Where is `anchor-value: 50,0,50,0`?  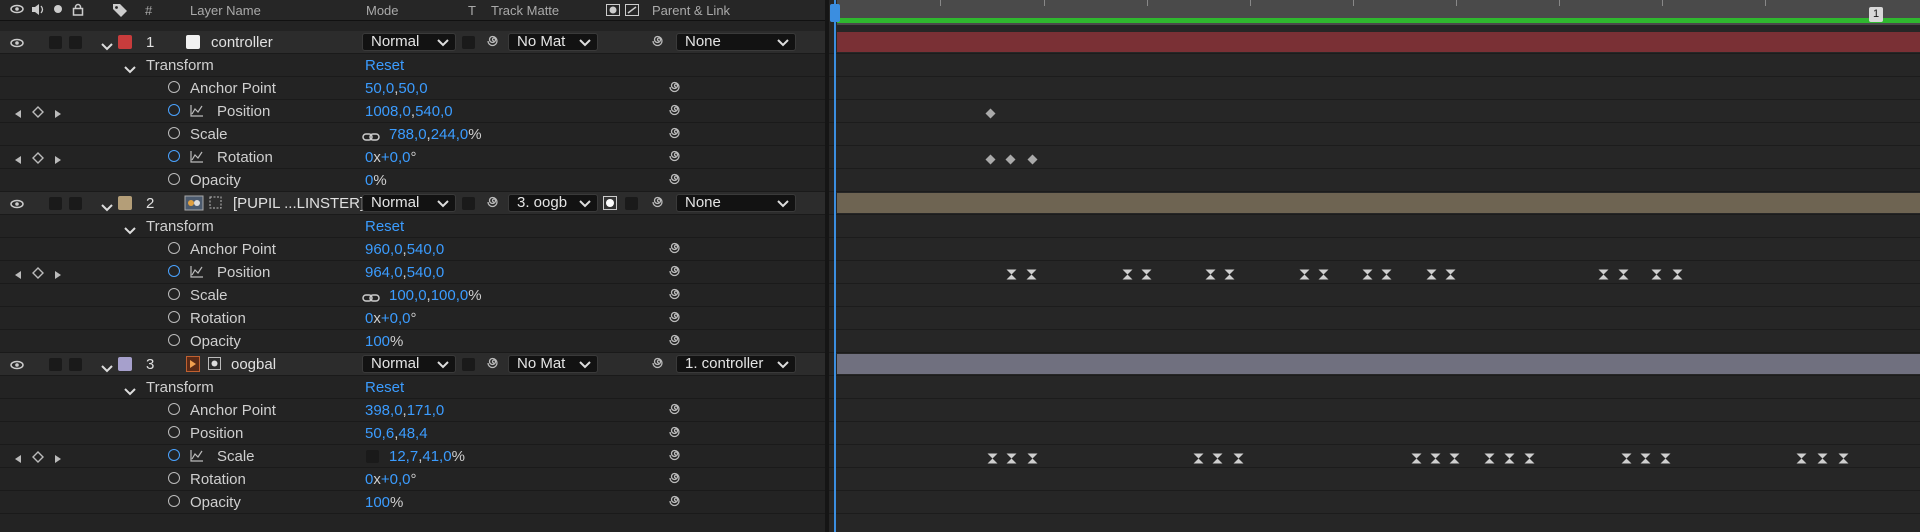
anchor-value: 50,0,50,0 is located at coordinates (396, 88).